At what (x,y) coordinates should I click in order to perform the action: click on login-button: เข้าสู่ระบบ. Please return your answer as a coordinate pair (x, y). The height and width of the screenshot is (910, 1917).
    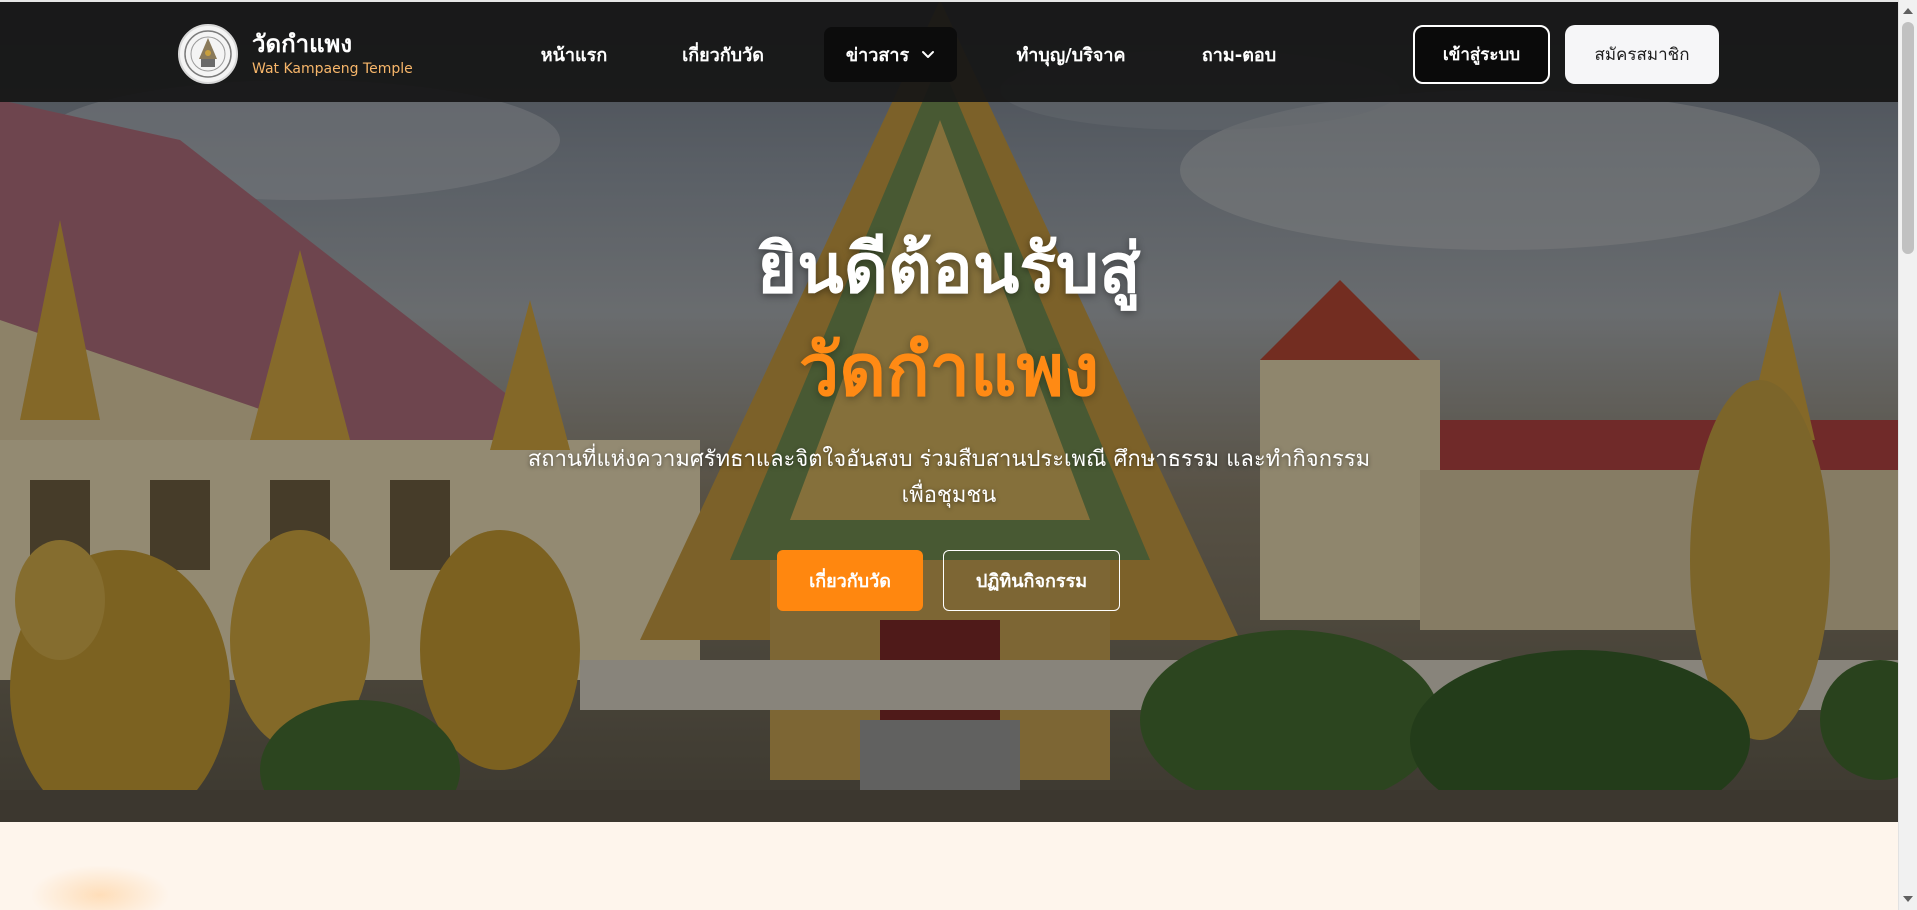
    Looking at the image, I should click on (1481, 54).